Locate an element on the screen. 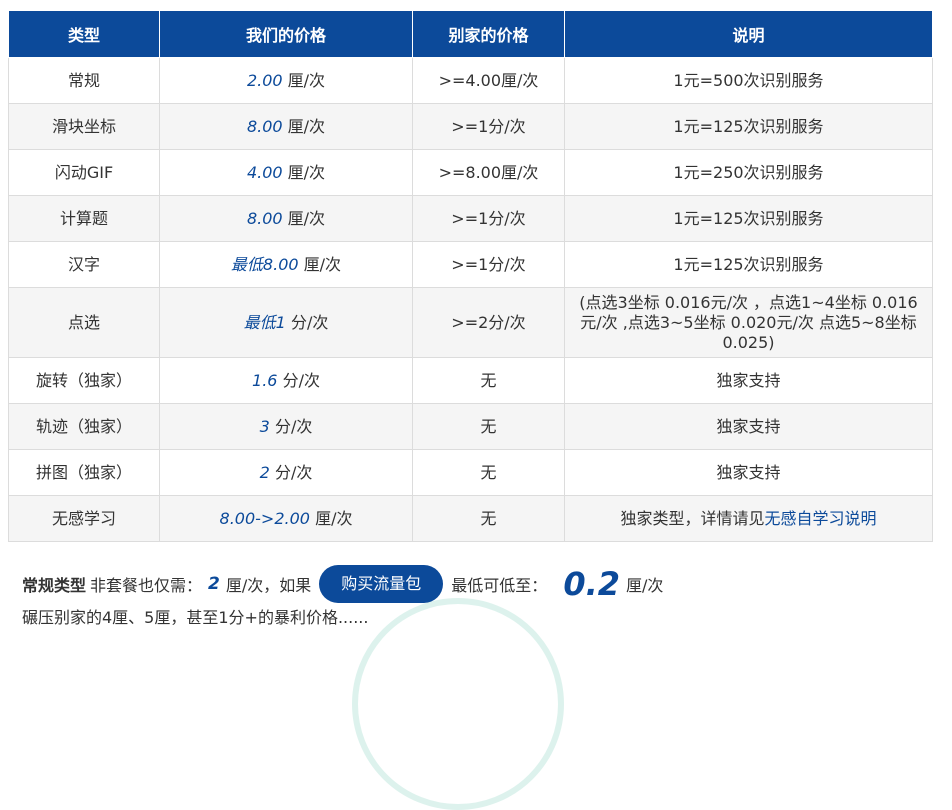 This screenshot has height=810, width=952. price-value: 最低8.00 is located at coordinates (264, 264).